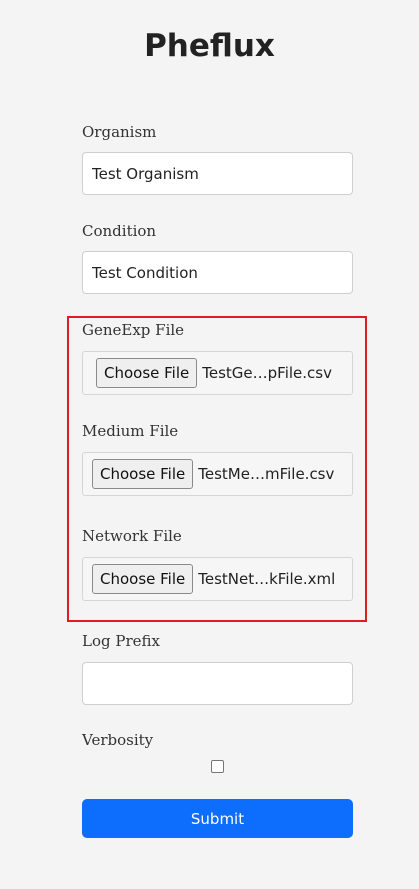  What do you see at coordinates (209, 46) in the screenshot?
I see `page-title: Pheflux` at bounding box center [209, 46].